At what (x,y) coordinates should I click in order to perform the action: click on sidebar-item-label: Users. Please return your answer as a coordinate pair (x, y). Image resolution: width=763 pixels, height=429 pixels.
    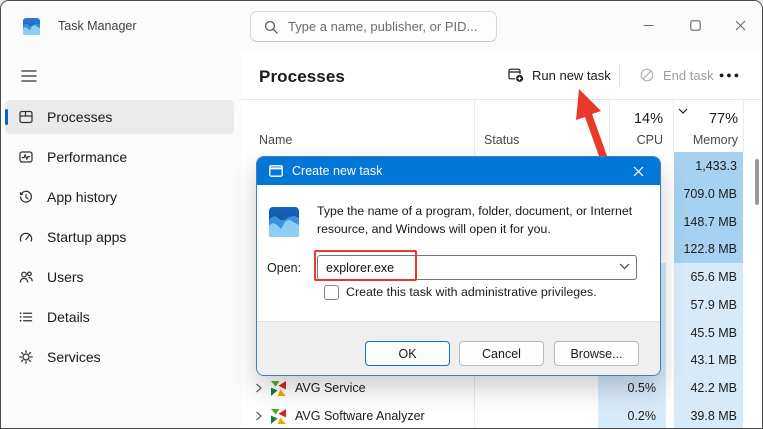
    Looking at the image, I should click on (65, 277).